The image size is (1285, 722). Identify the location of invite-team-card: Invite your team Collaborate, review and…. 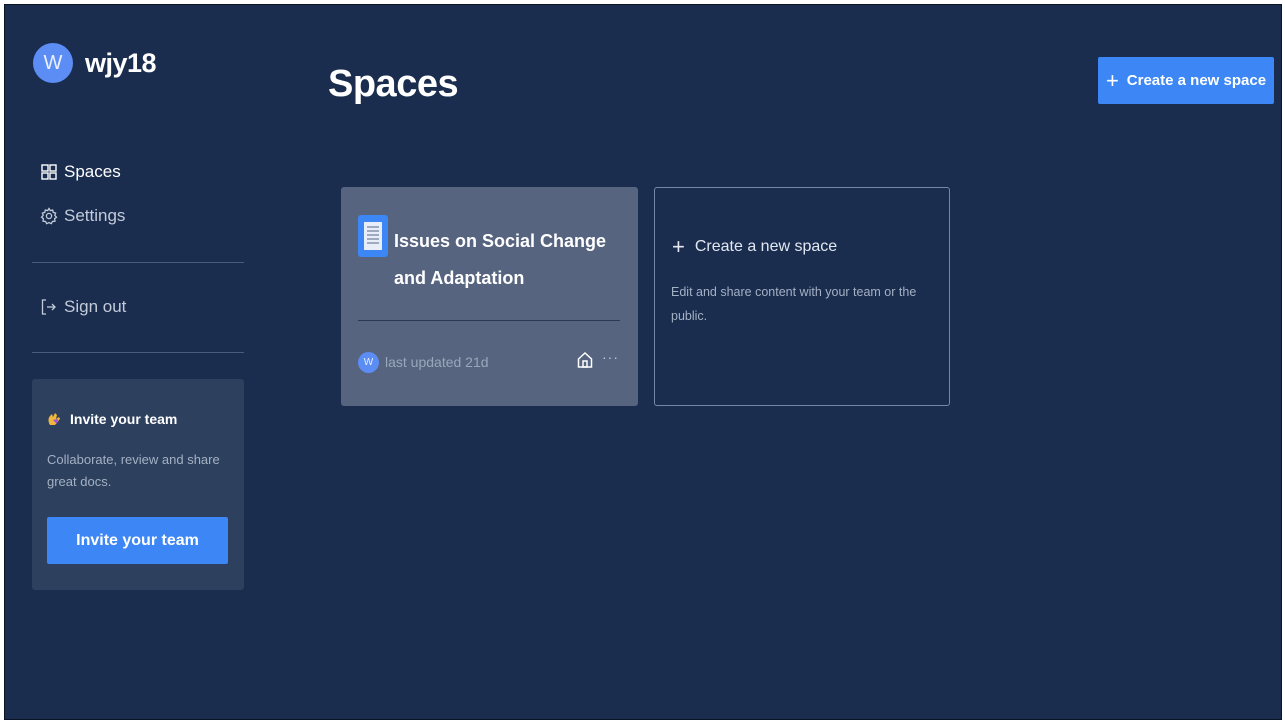
(138, 484).